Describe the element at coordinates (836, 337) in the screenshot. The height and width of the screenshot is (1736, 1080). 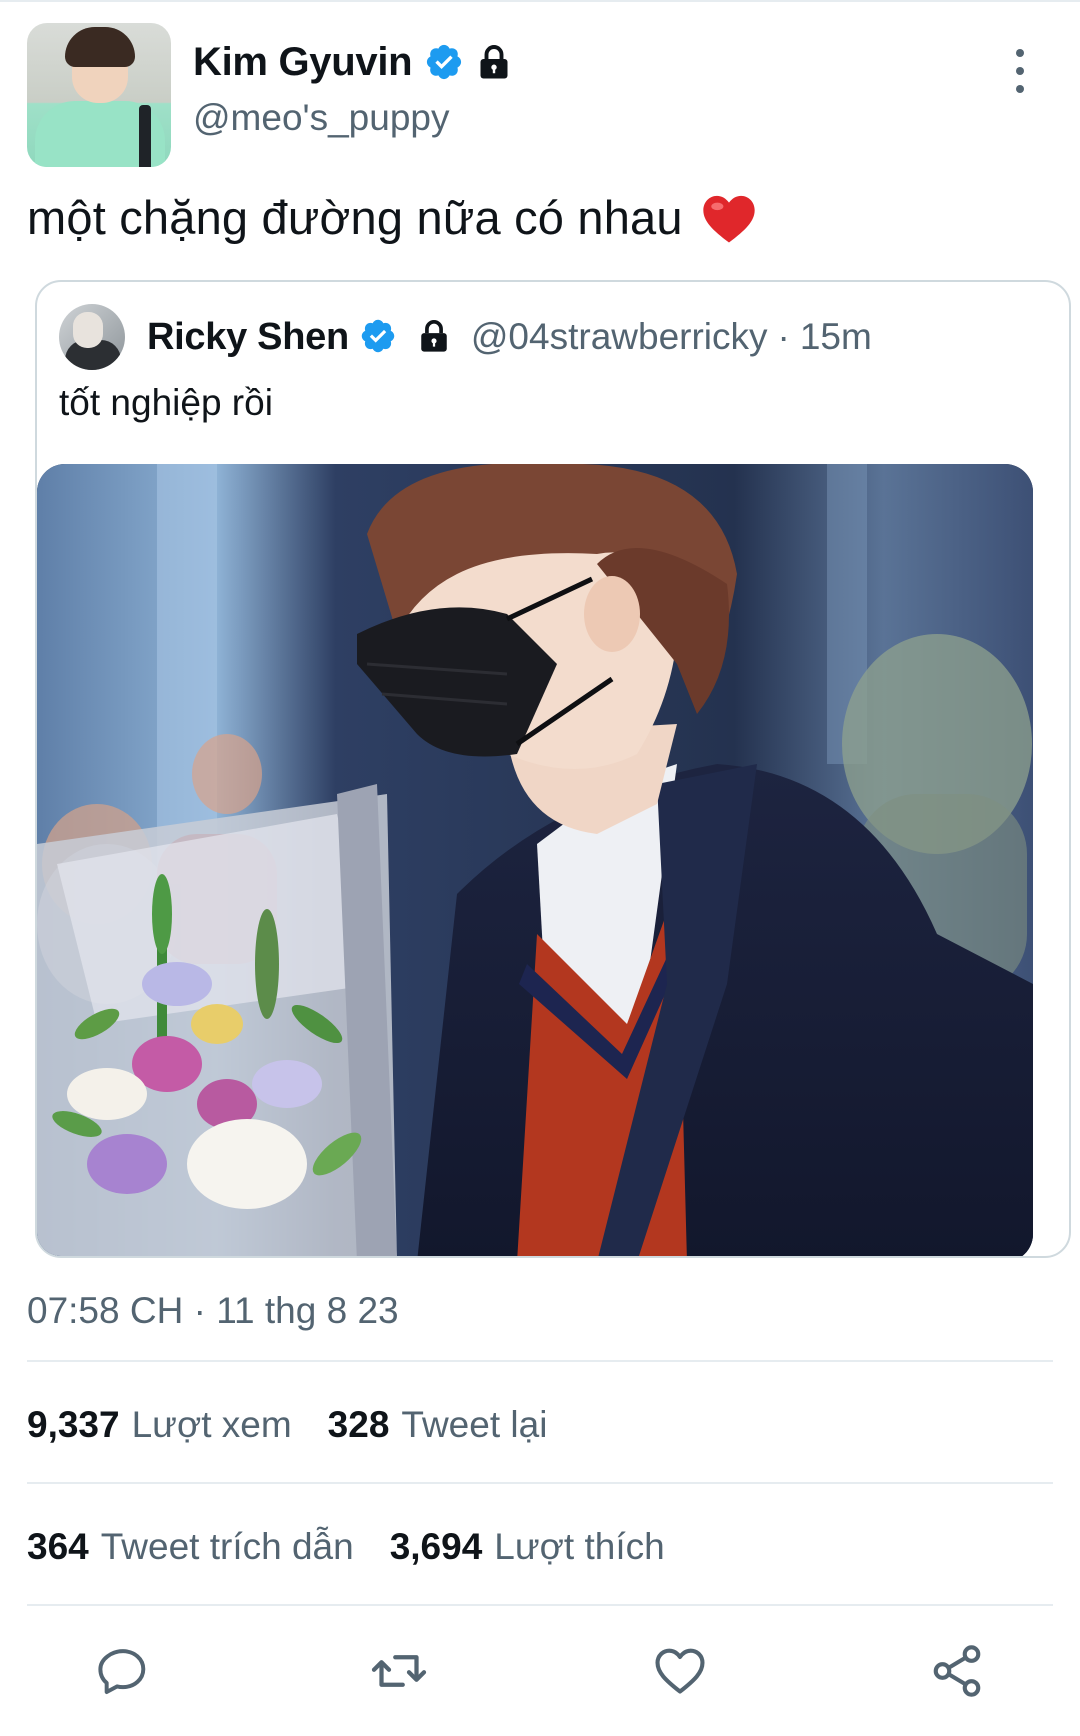
I see `quoted-tweet-time: 15m` at that location.